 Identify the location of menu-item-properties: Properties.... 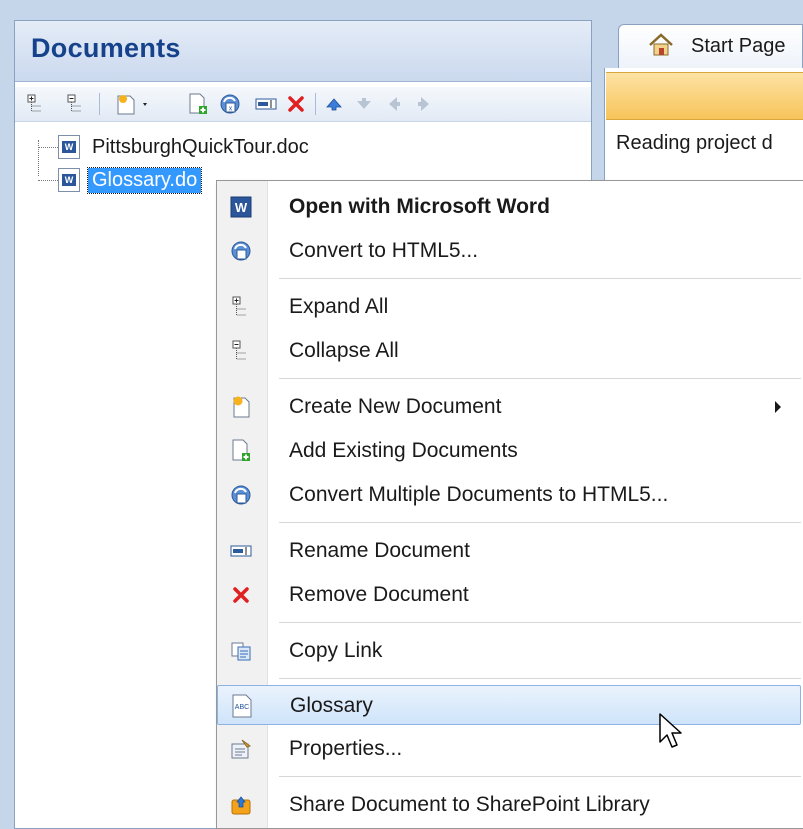
(509, 749).